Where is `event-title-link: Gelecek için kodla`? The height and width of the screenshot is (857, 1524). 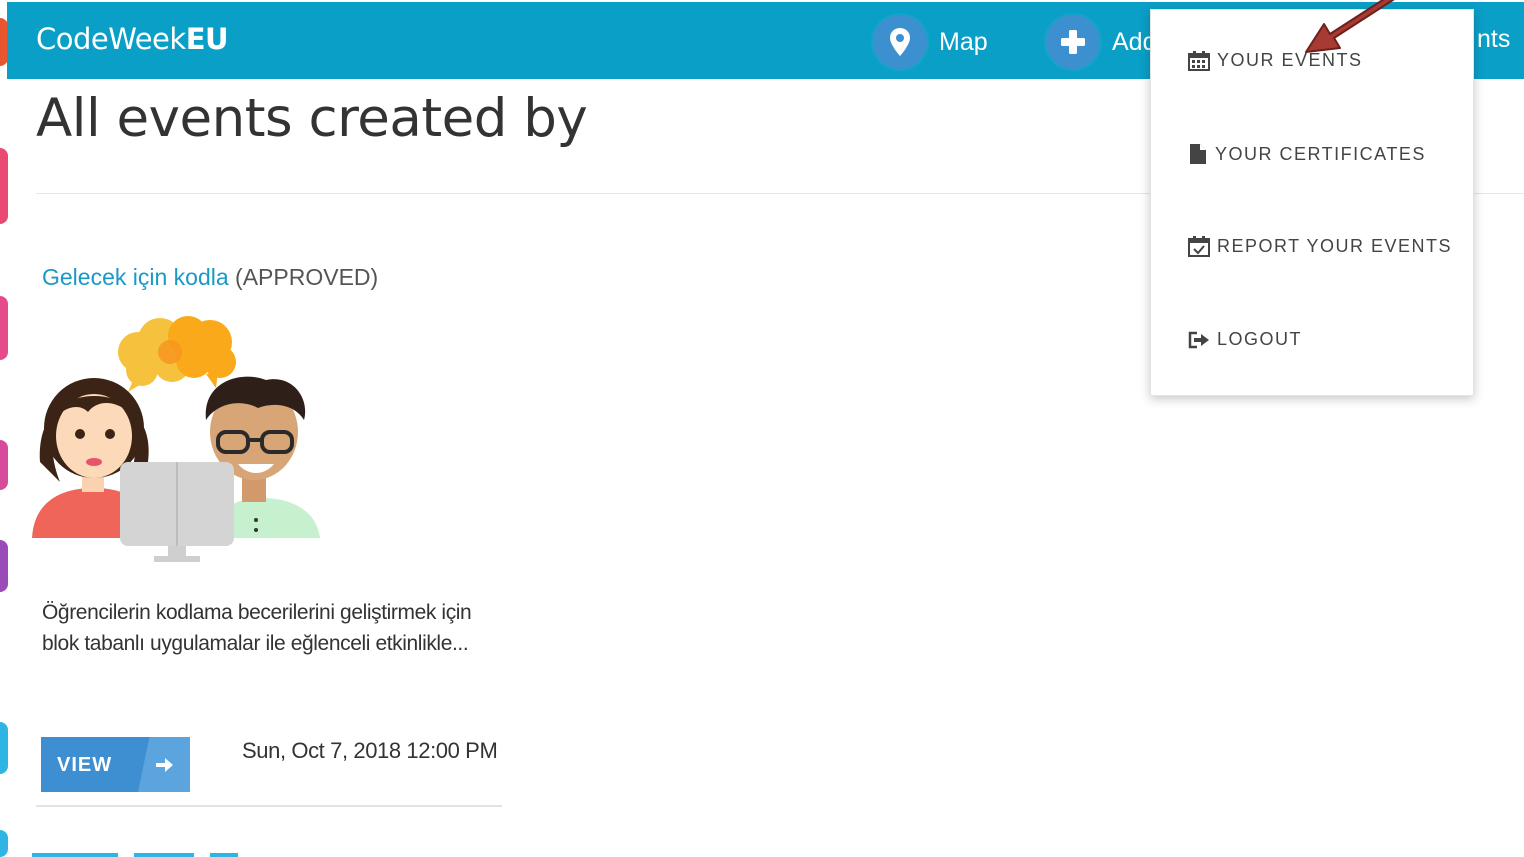
event-title-link: Gelecek için kodla is located at coordinates (135, 277).